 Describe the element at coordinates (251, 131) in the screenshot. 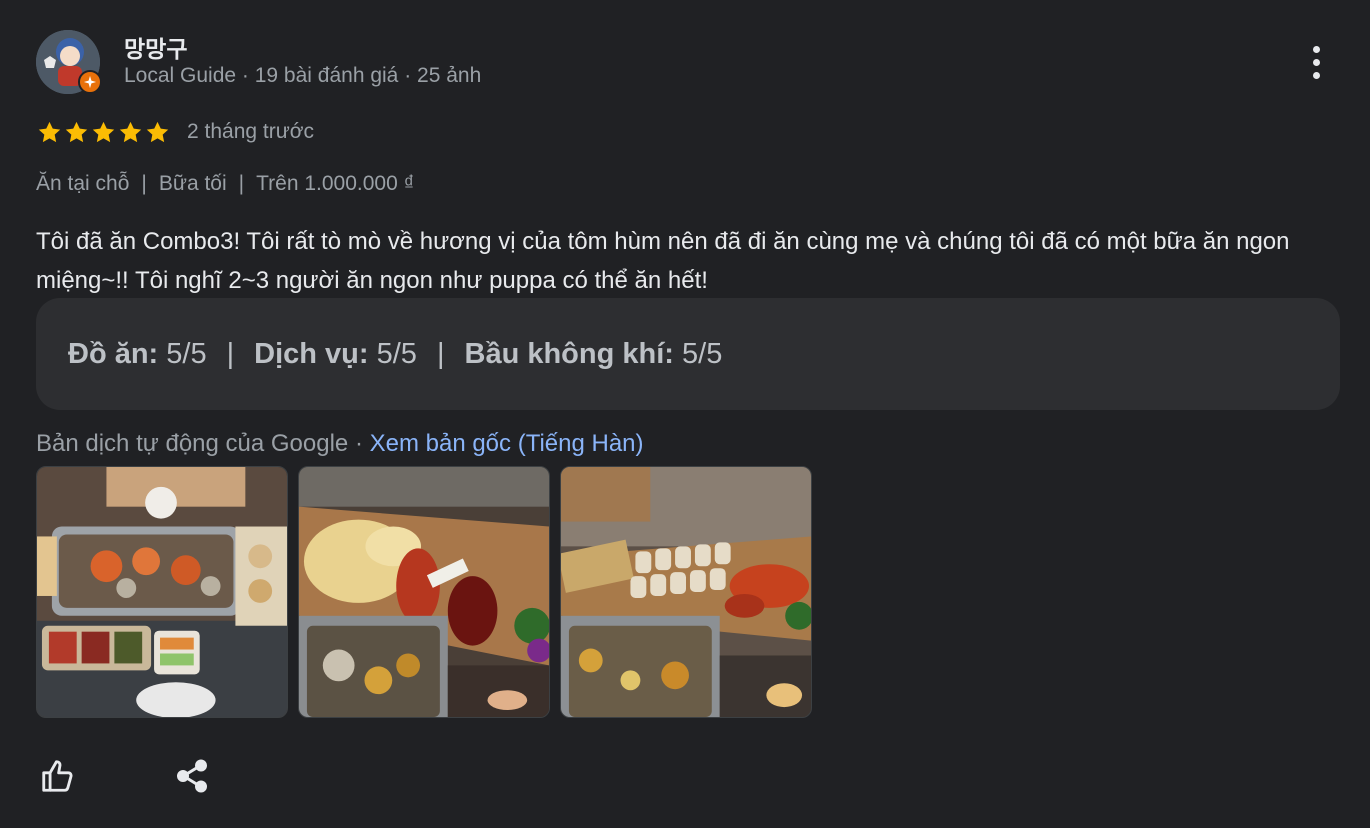

I see `review-time: 2 tháng trước` at that location.